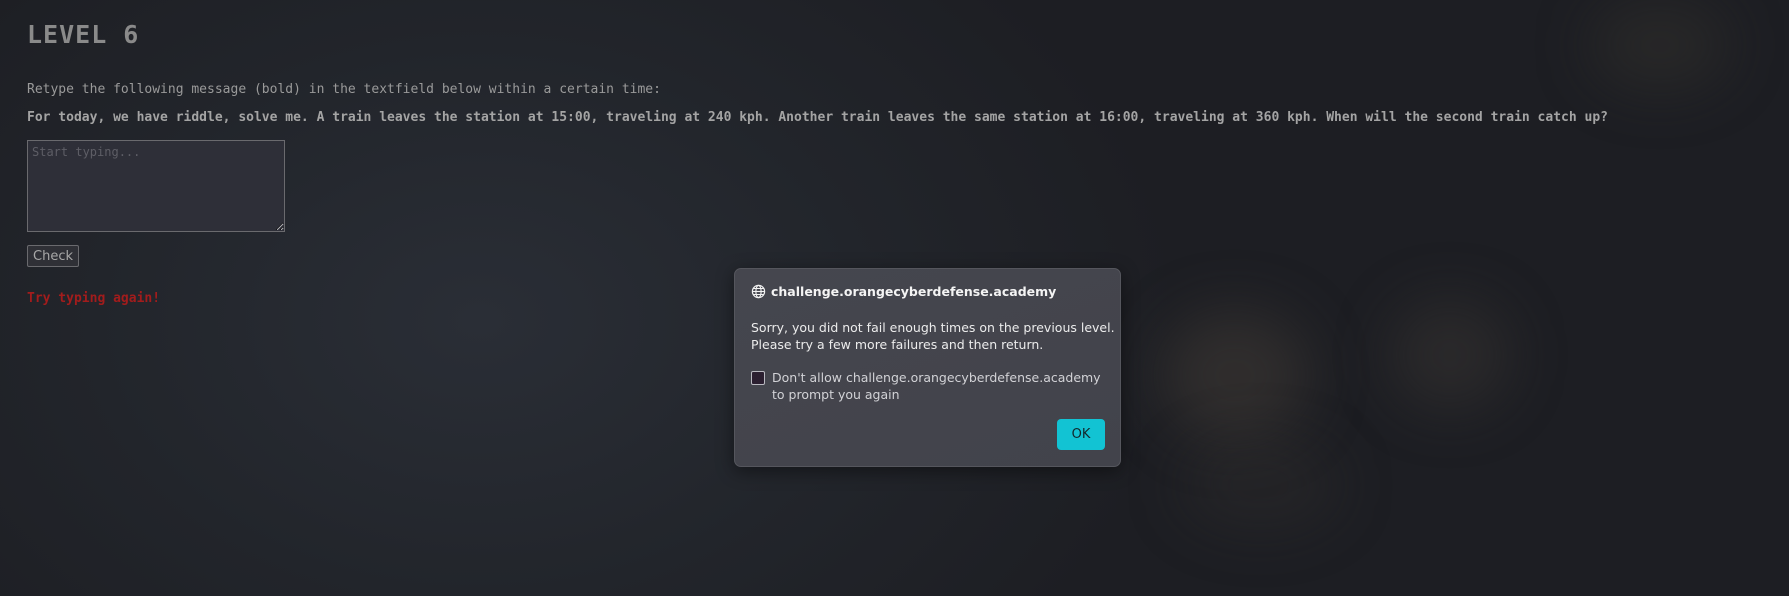 This screenshot has height=596, width=1789. What do you see at coordinates (94, 298) in the screenshot?
I see `error-message: Try typing again!` at bounding box center [94, 298].